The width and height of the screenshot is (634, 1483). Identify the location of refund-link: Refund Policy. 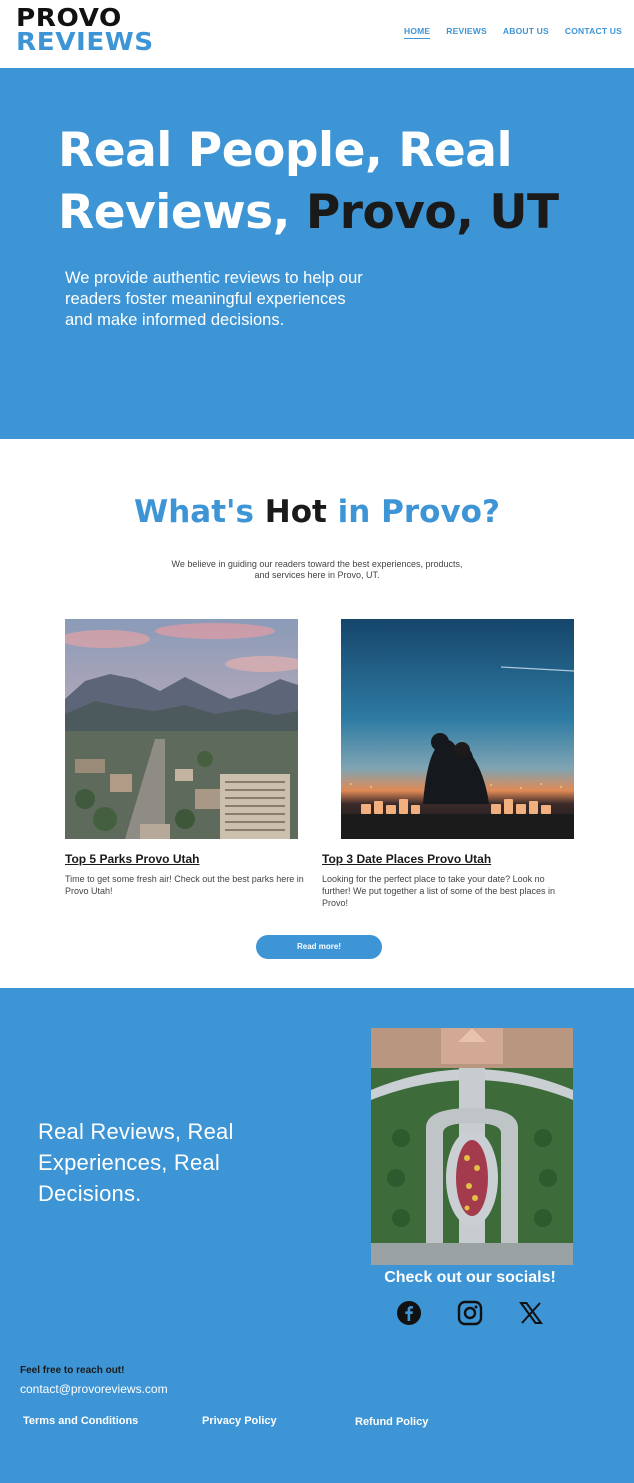
(391, 1422).